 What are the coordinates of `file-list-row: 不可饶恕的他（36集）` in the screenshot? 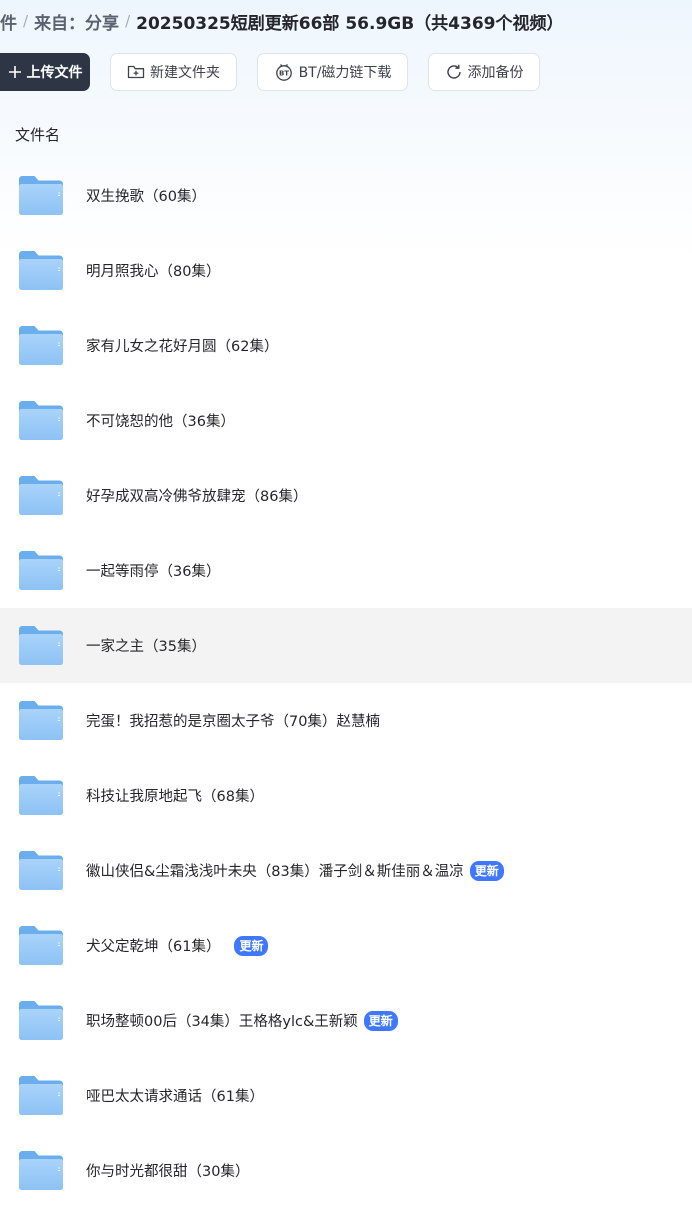 It's located at (346, 420).